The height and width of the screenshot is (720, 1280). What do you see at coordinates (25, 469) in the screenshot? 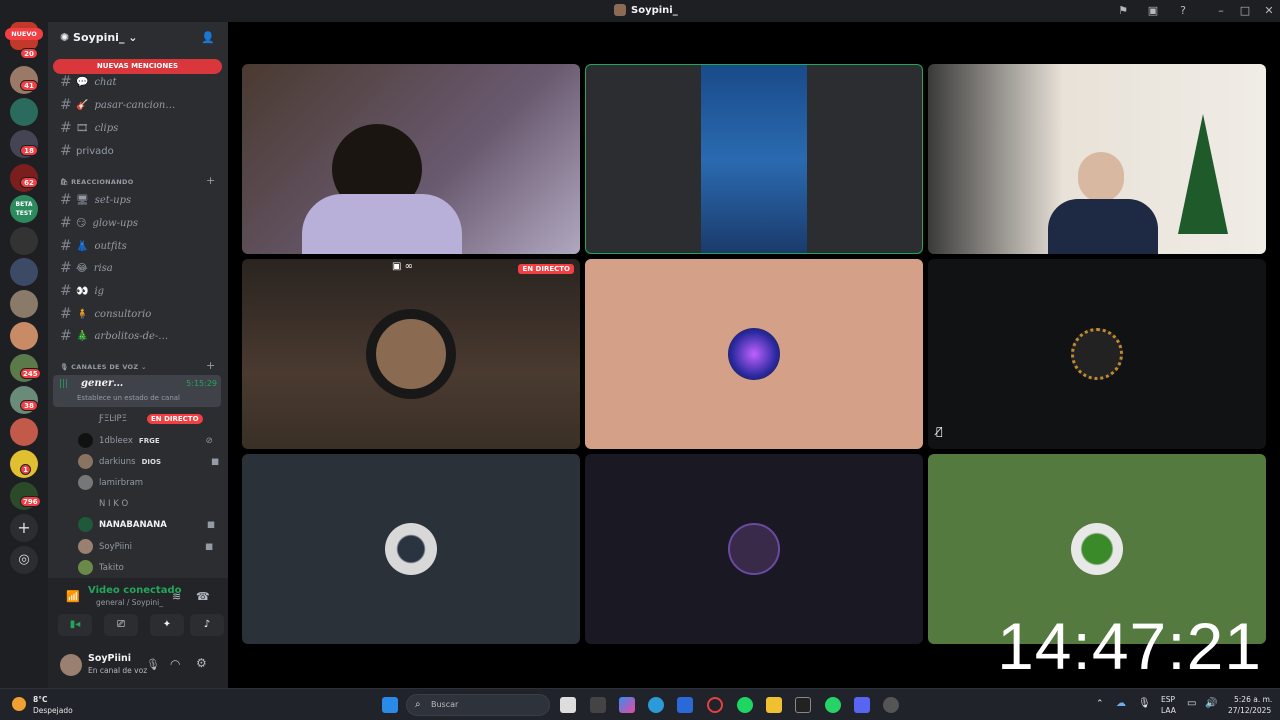
I see `guild-badge: 1` at bounding box center [25, 469].